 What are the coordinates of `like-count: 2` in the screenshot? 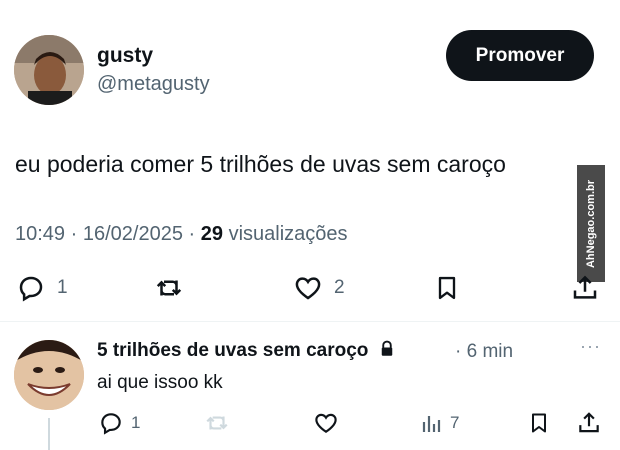 It's located at (339, 287).